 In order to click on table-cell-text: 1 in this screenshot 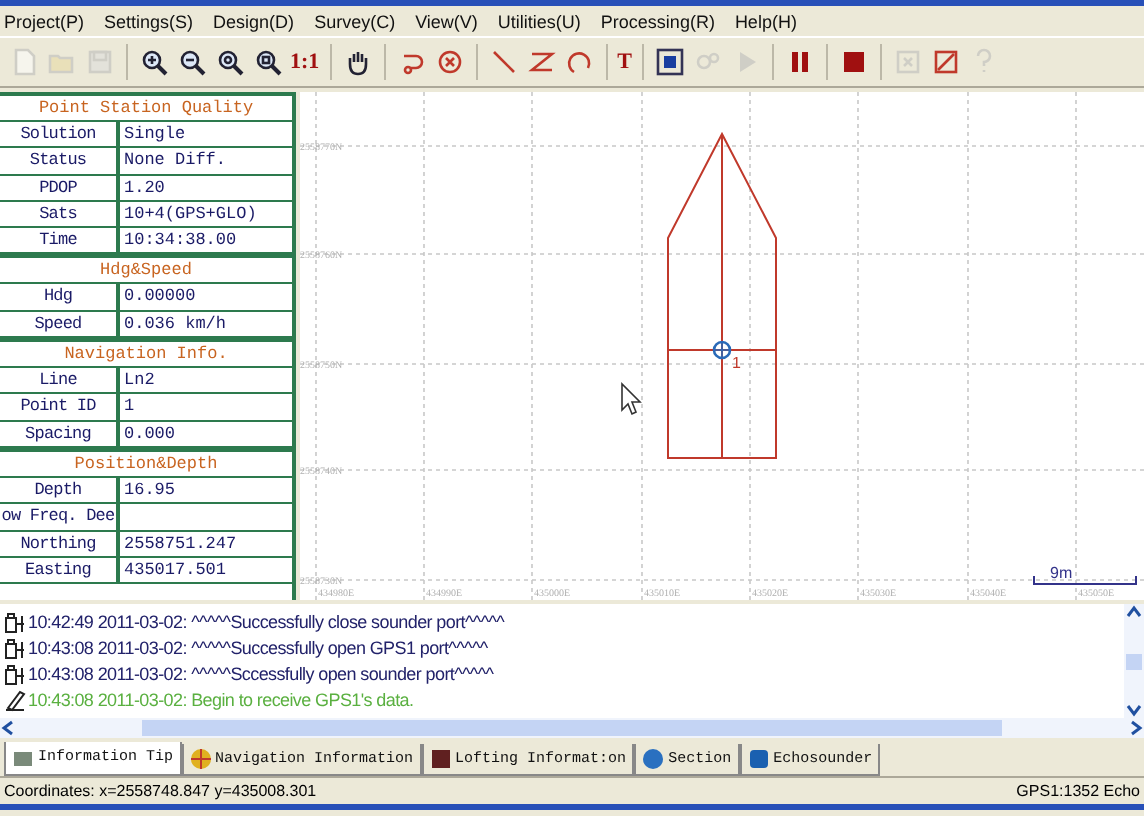, I will do `click(128, 407)`.